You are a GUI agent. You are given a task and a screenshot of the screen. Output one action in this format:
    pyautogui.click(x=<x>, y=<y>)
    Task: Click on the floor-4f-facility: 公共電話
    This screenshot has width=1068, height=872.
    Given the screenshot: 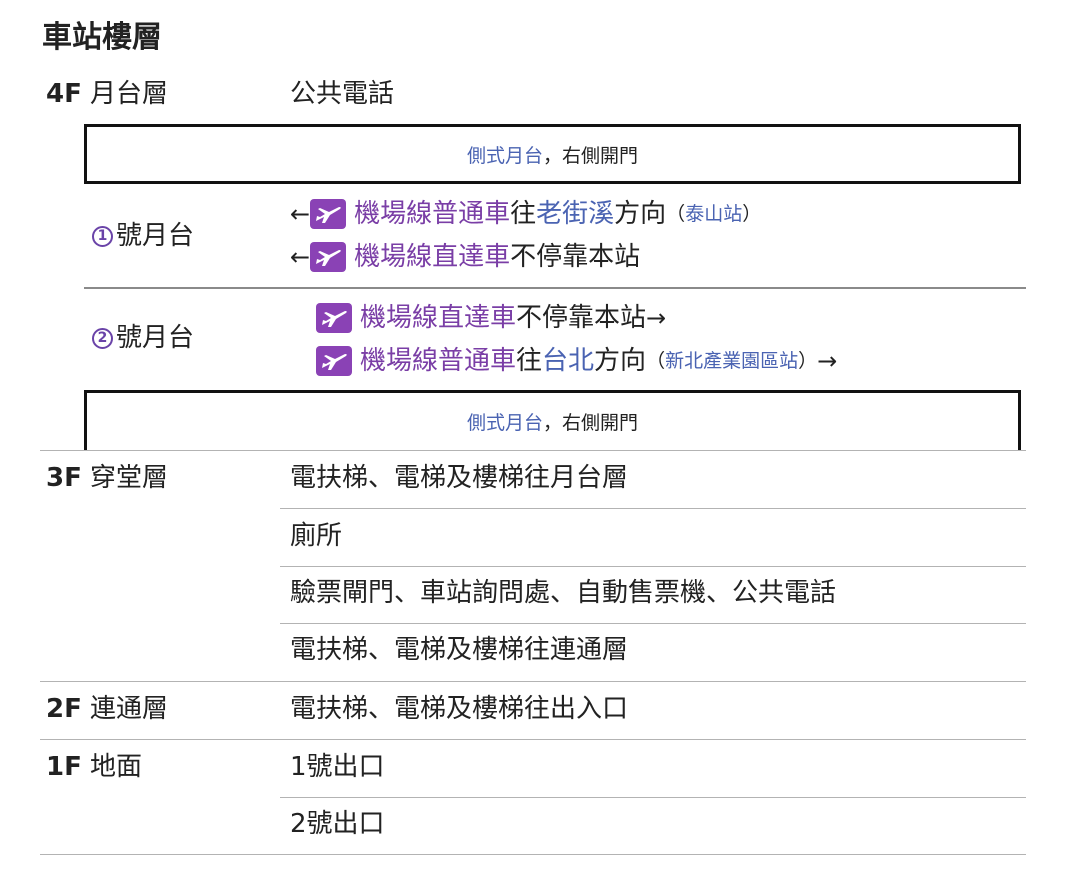 What is the action you would take?
    pyautogui.click(x=342, y=94)
    